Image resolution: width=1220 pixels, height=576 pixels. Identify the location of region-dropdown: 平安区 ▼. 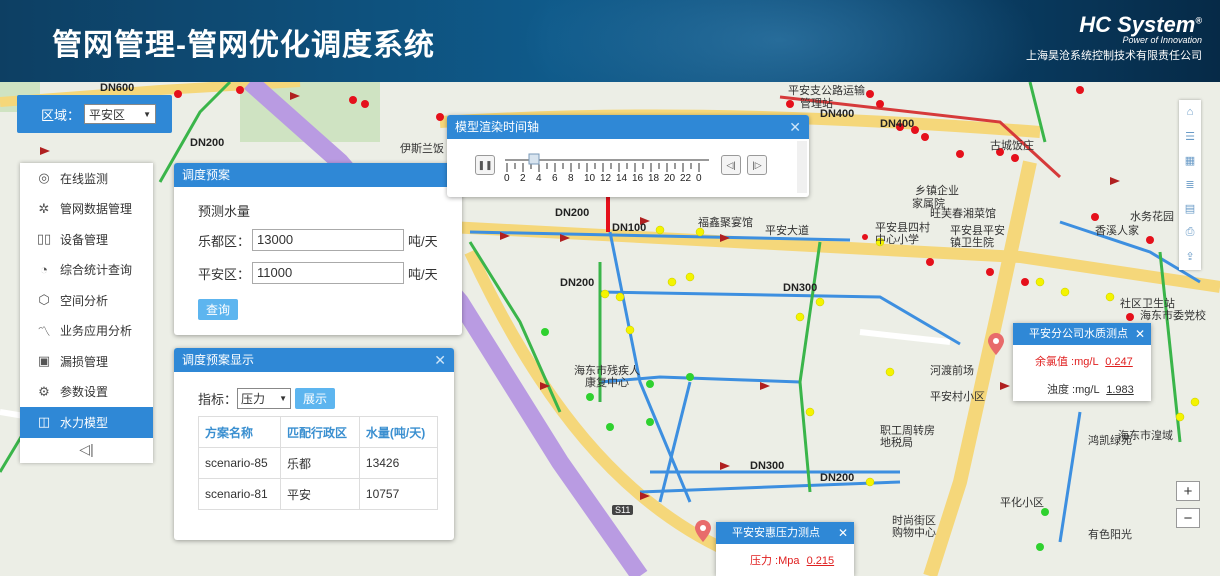
(120, 114).